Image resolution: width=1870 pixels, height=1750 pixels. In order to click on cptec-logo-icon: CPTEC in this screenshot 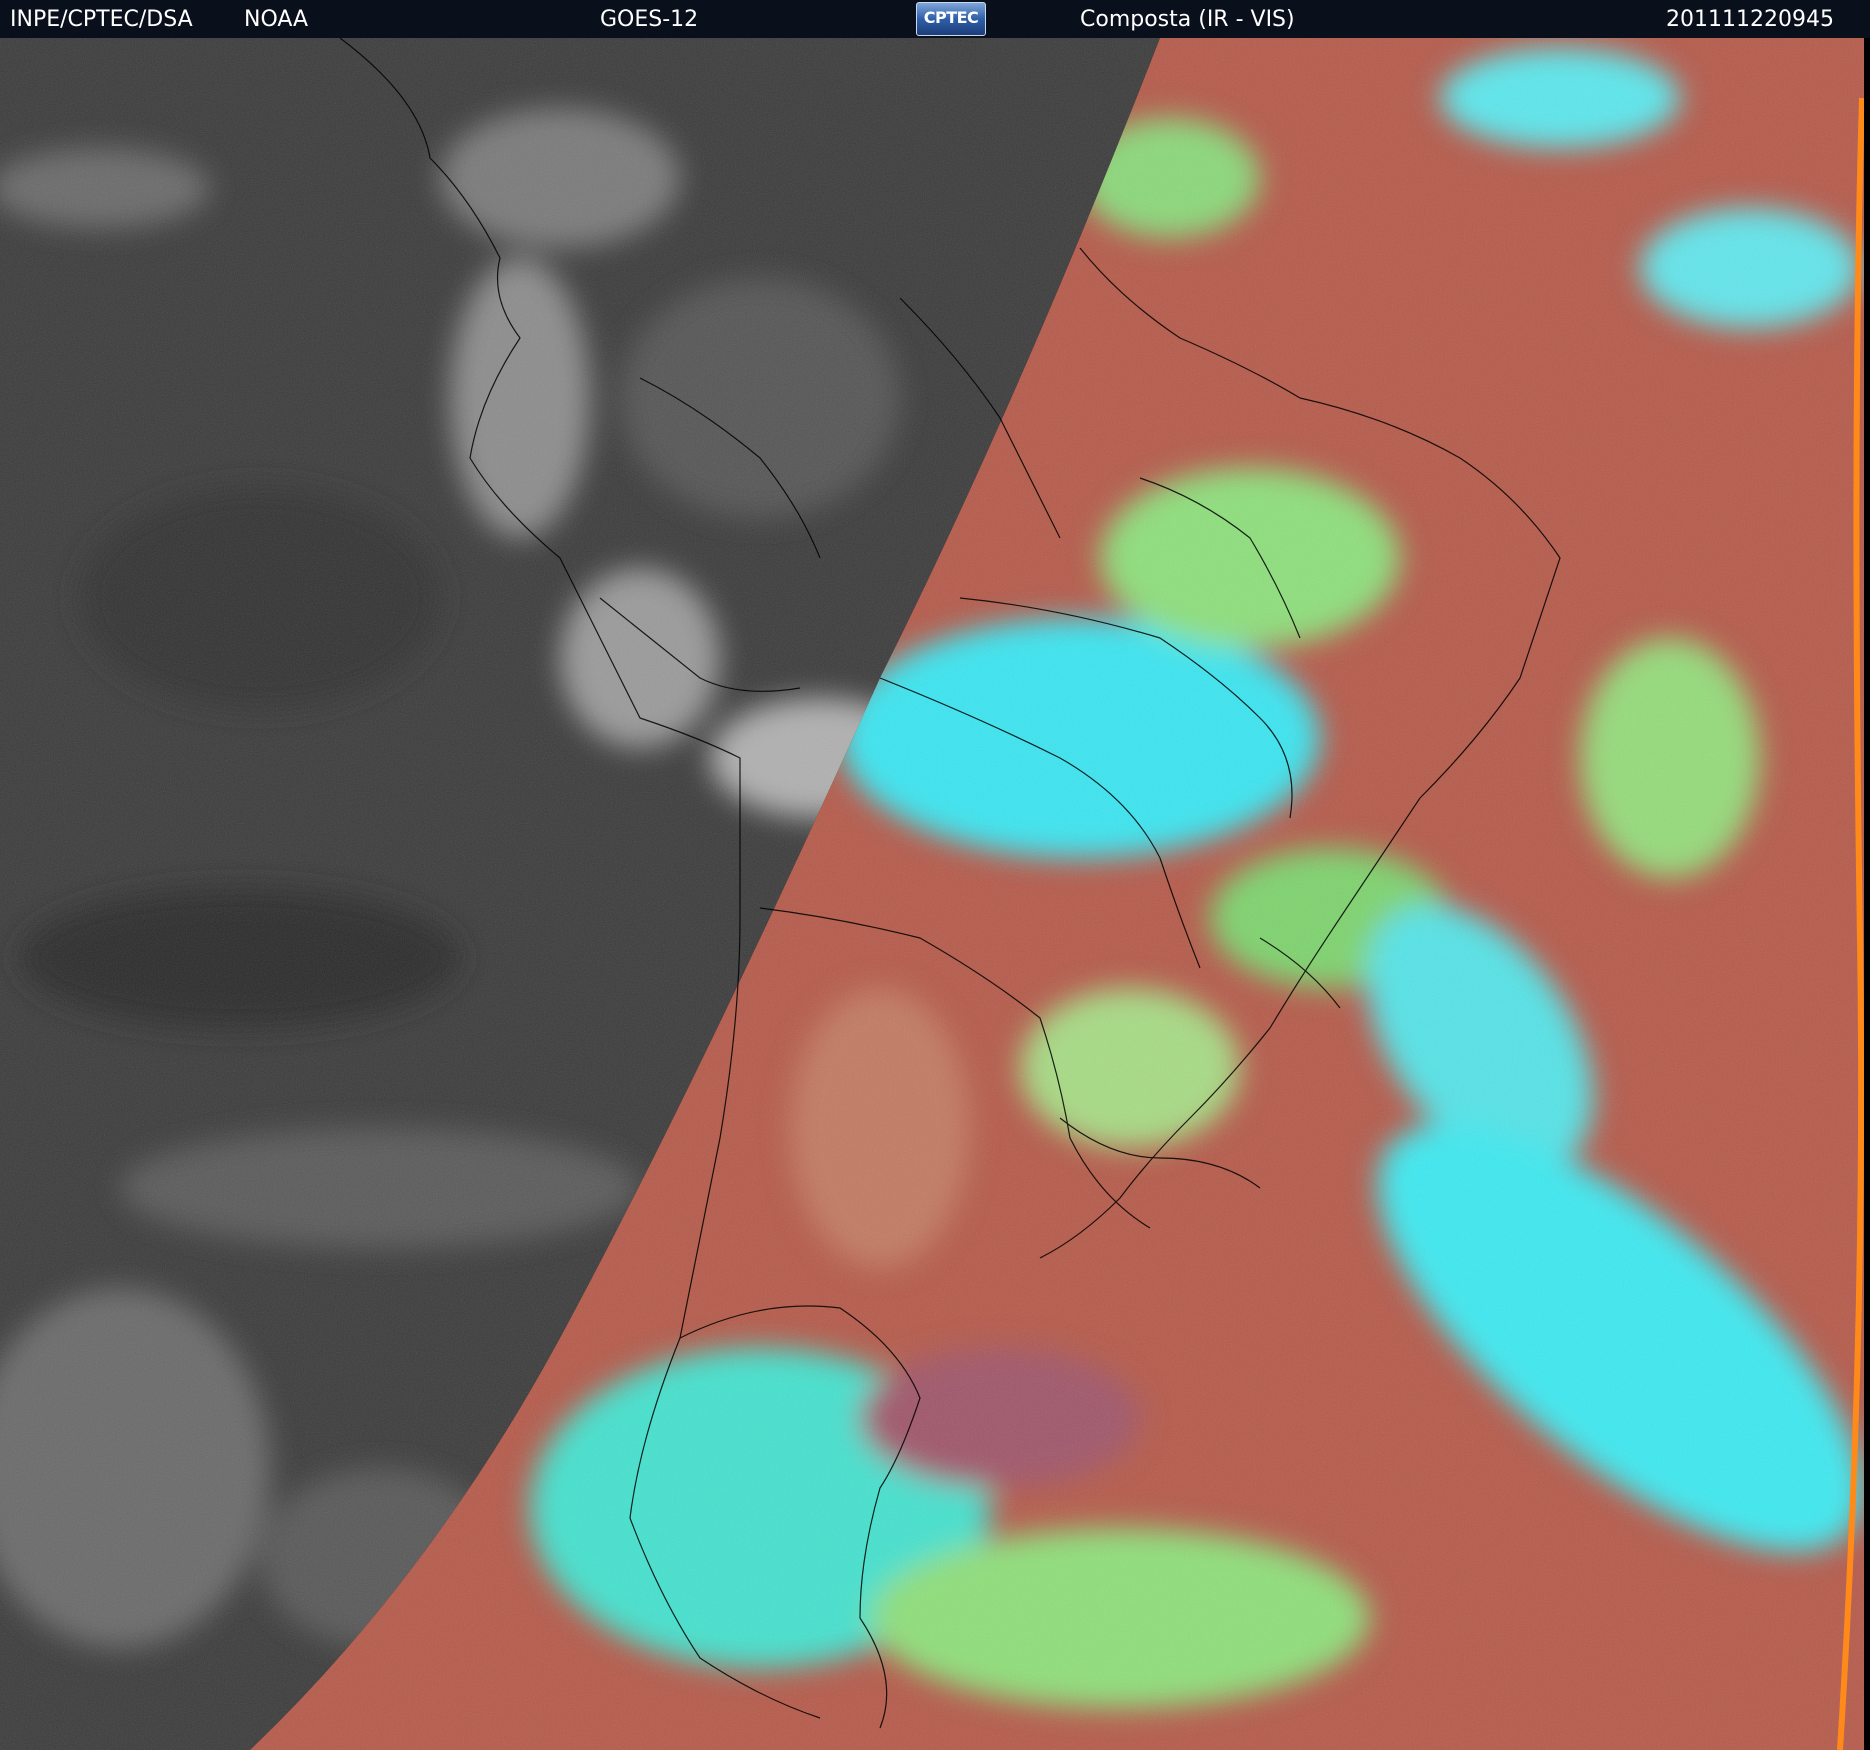, I will do `click(951, 19)`.